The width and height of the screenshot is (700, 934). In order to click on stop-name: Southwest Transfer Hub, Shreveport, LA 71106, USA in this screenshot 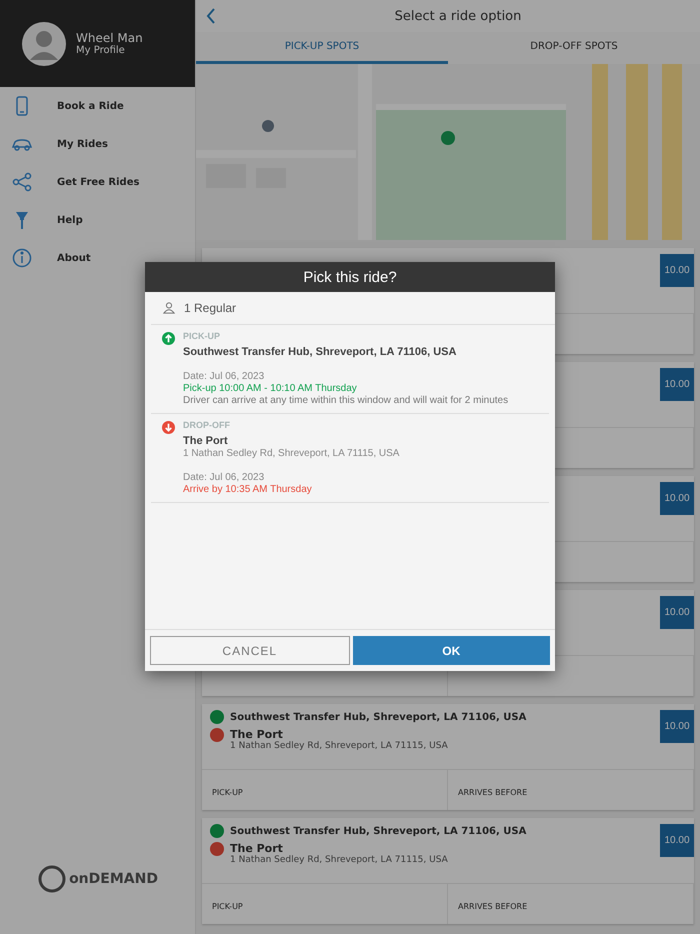, I will do `click(320, 352)`.